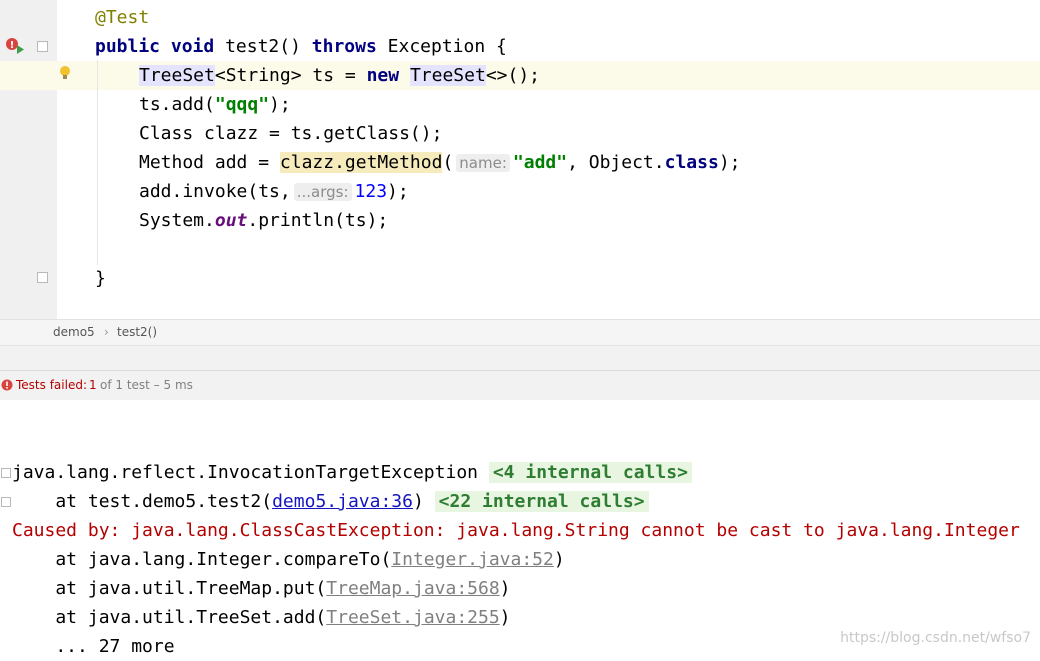 This screenshot has width=1040, height=661. I want to click on panel-divider, so click(520, 358).